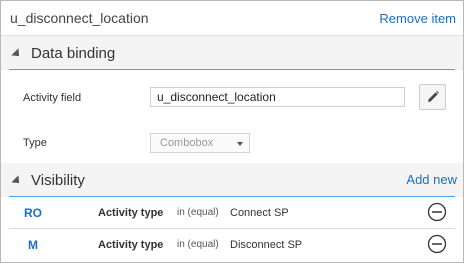 Image resolution: width=464 pixels, height=263 pixels. Describe the element at coordinates (259, 213) in the screenshot. I see `rule-value: Connect SP` at that location.